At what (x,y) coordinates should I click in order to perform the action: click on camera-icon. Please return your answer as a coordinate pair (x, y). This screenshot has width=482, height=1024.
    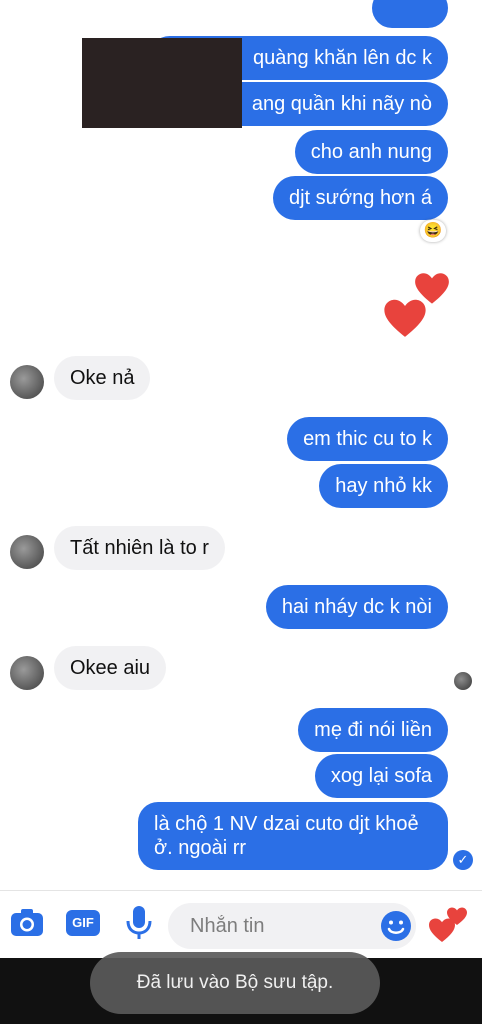
    Looking at the image, I should click on (27, 922).